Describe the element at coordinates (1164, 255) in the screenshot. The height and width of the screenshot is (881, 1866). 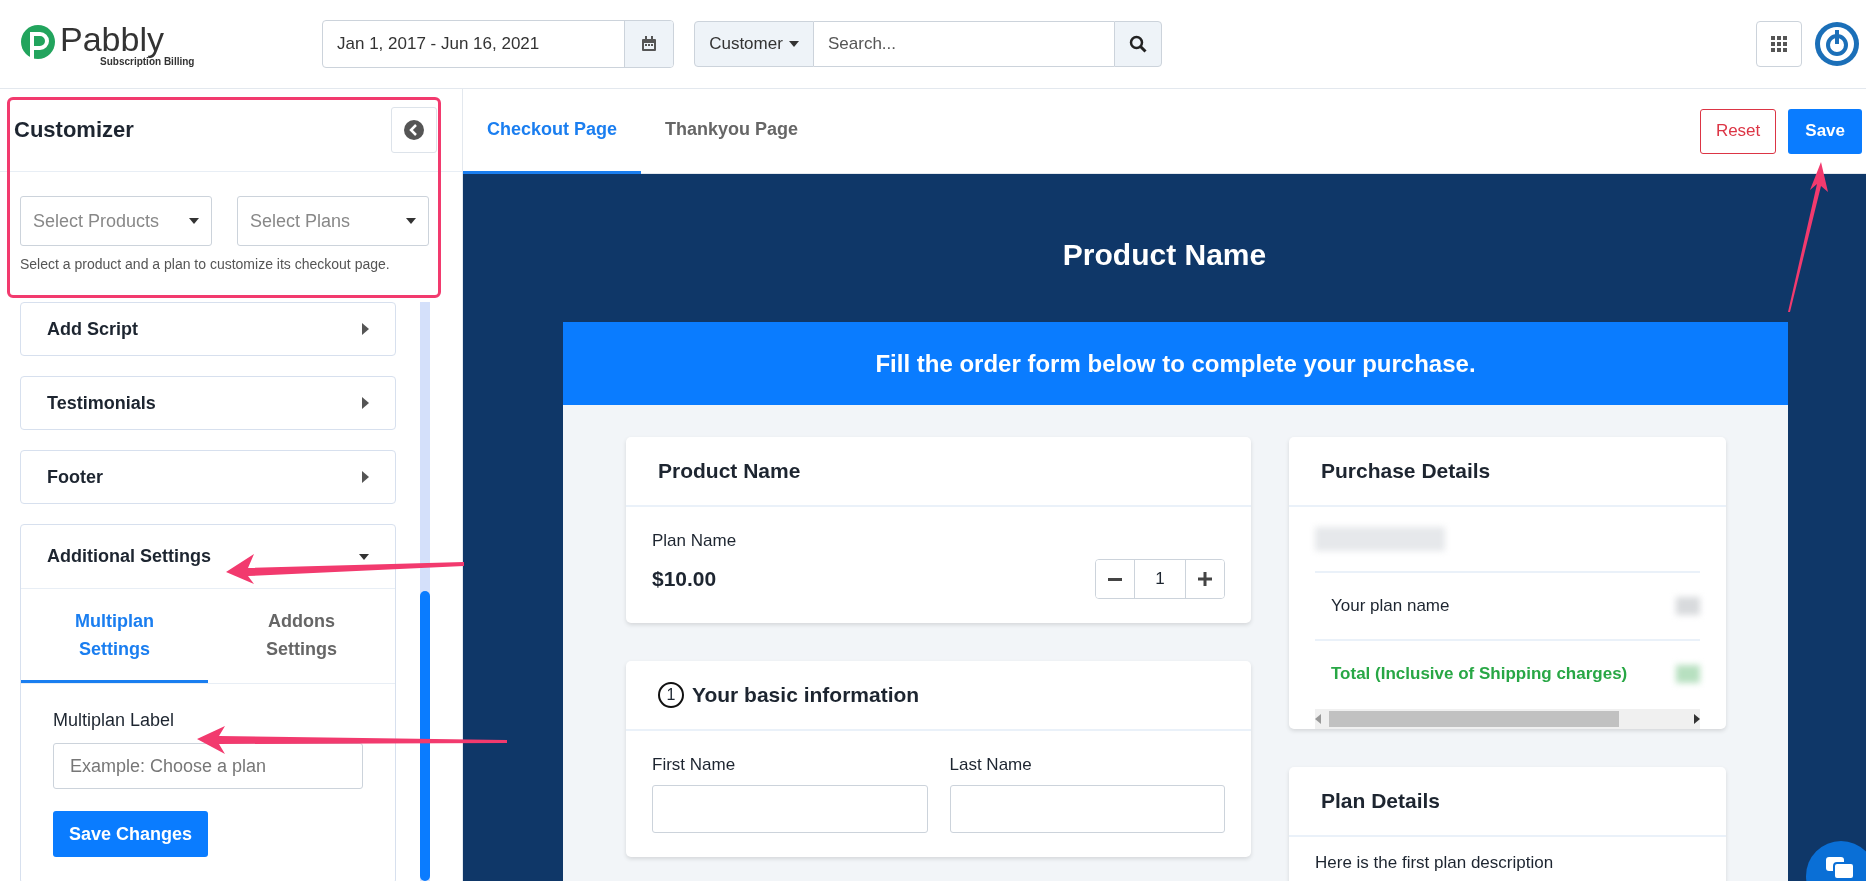
I see `page-title: Product Name` at that location.